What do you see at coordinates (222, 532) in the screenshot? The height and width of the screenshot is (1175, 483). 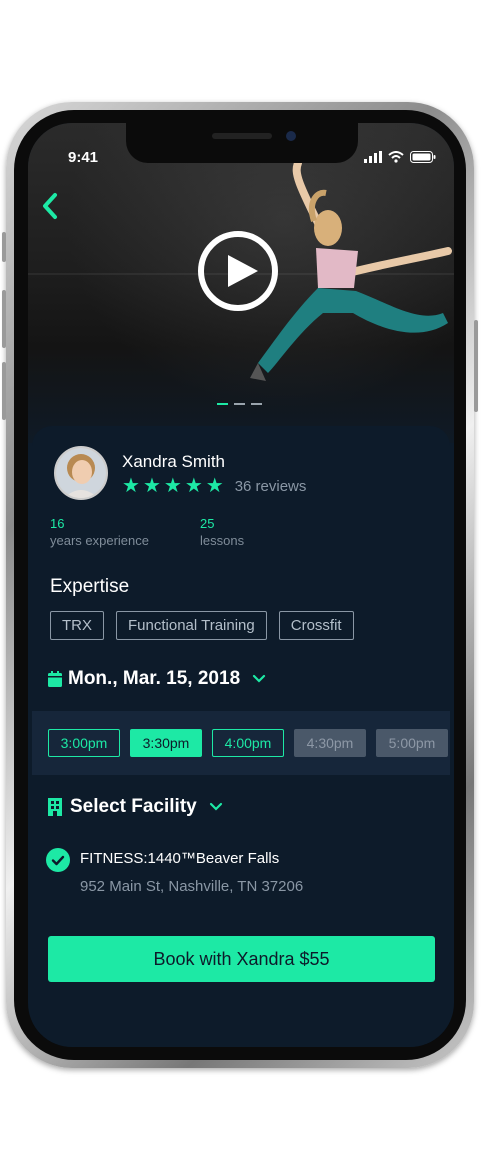 I see `stat-lessons: 25 lessons` at bounding box center [222, 532].